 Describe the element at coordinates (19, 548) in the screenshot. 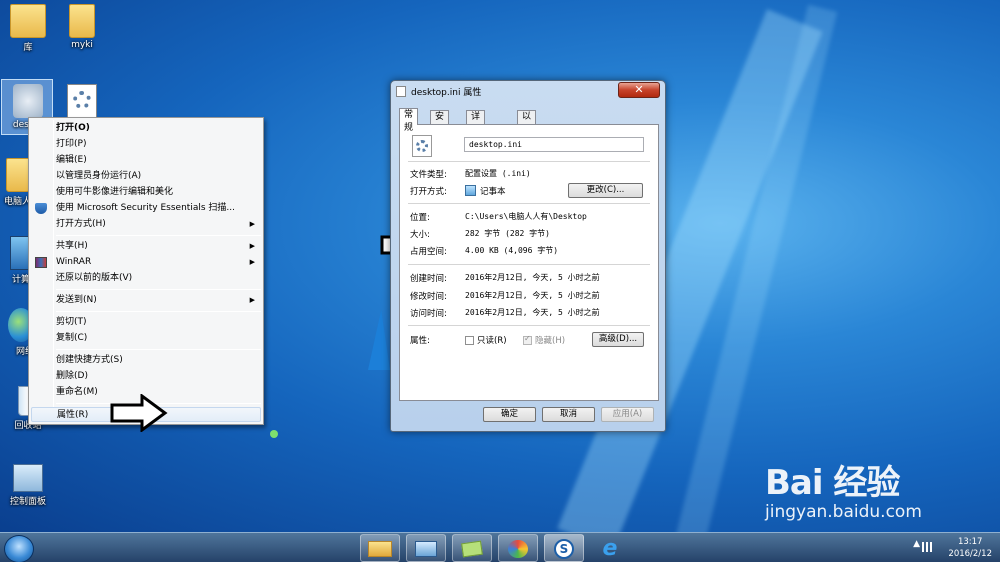

I see `start-button` at that location.